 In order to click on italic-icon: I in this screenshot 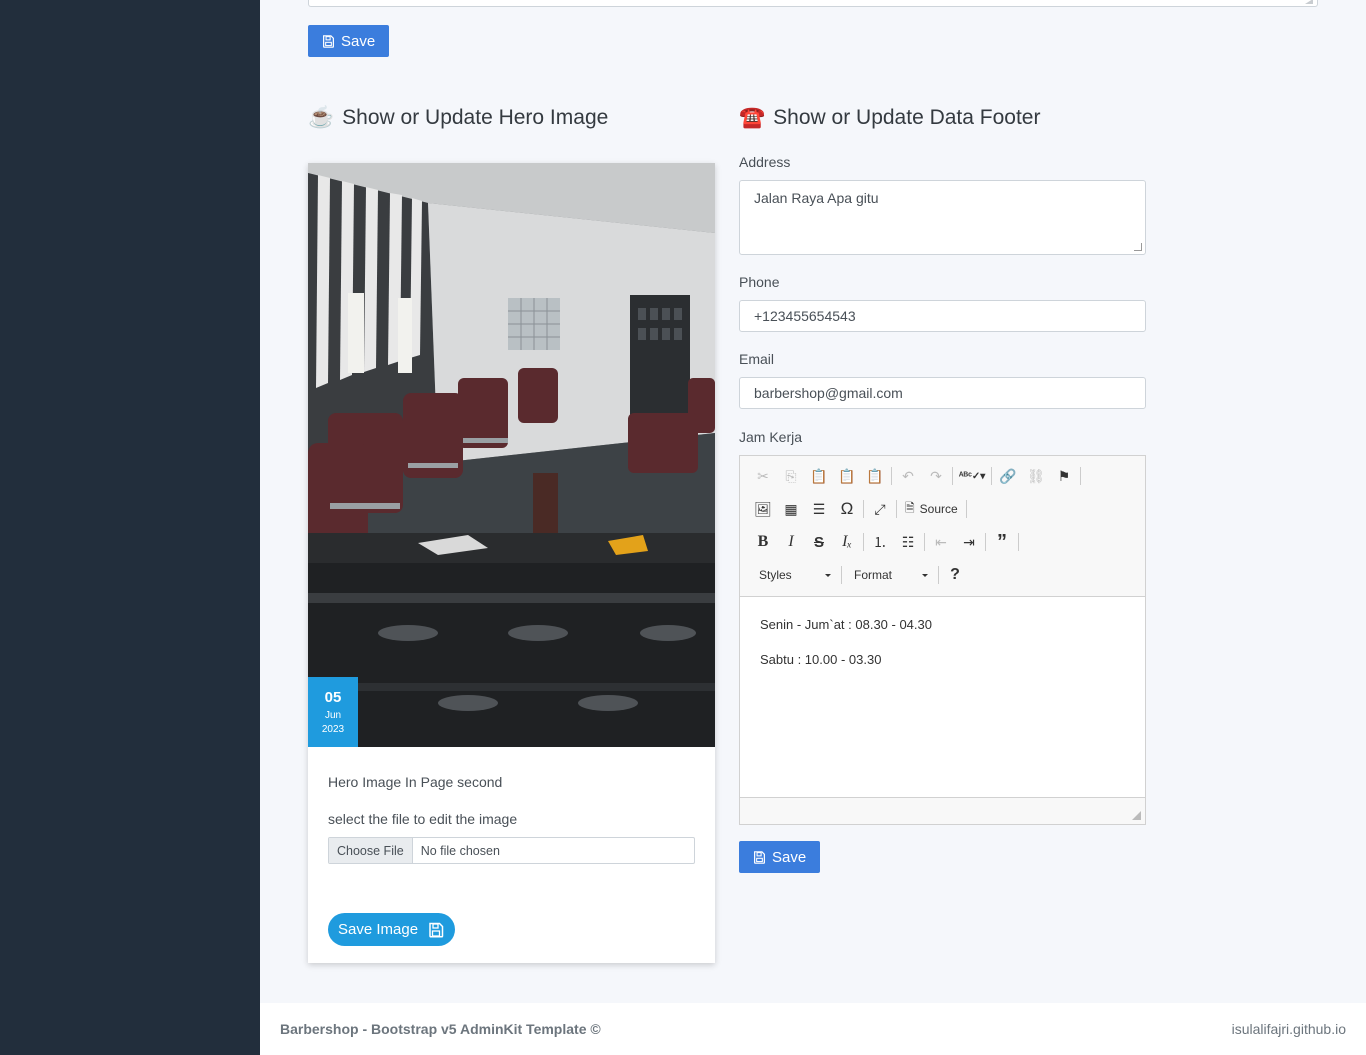, I will do `click(791, 542)`.